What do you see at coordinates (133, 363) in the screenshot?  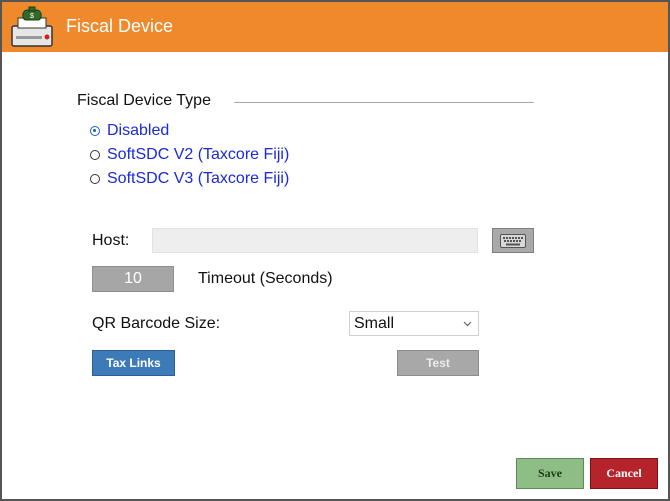 I see `tax-links-button: Tax Links` at bounding box center [133, 363].